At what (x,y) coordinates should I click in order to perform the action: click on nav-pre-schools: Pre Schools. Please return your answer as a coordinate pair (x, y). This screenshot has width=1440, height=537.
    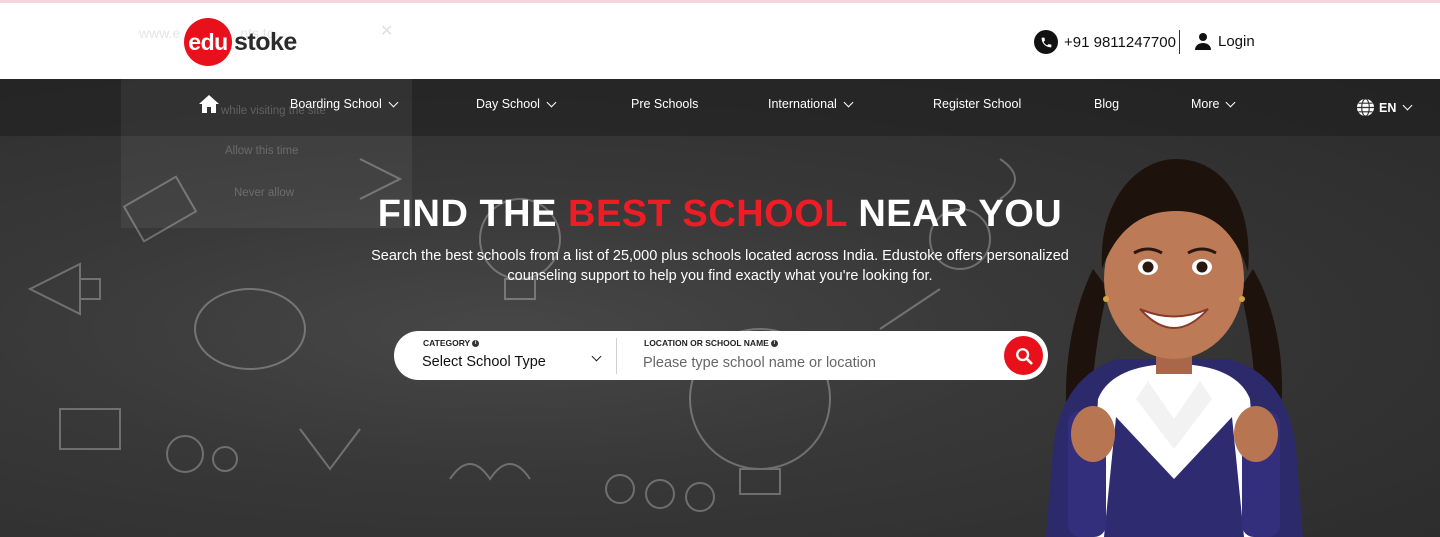
    Looking at the image, I should click on (664, 104).